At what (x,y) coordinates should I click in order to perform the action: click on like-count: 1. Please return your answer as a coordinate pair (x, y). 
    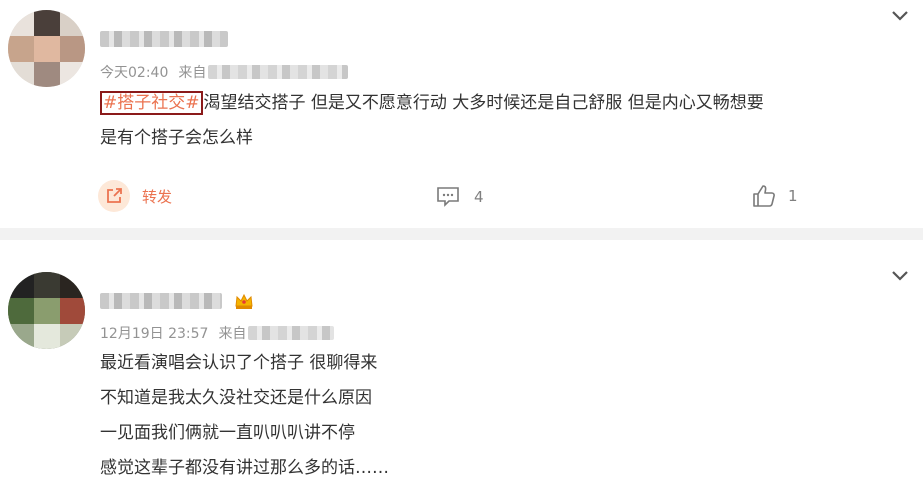
    Looking at the image, I should click on (793, 196).